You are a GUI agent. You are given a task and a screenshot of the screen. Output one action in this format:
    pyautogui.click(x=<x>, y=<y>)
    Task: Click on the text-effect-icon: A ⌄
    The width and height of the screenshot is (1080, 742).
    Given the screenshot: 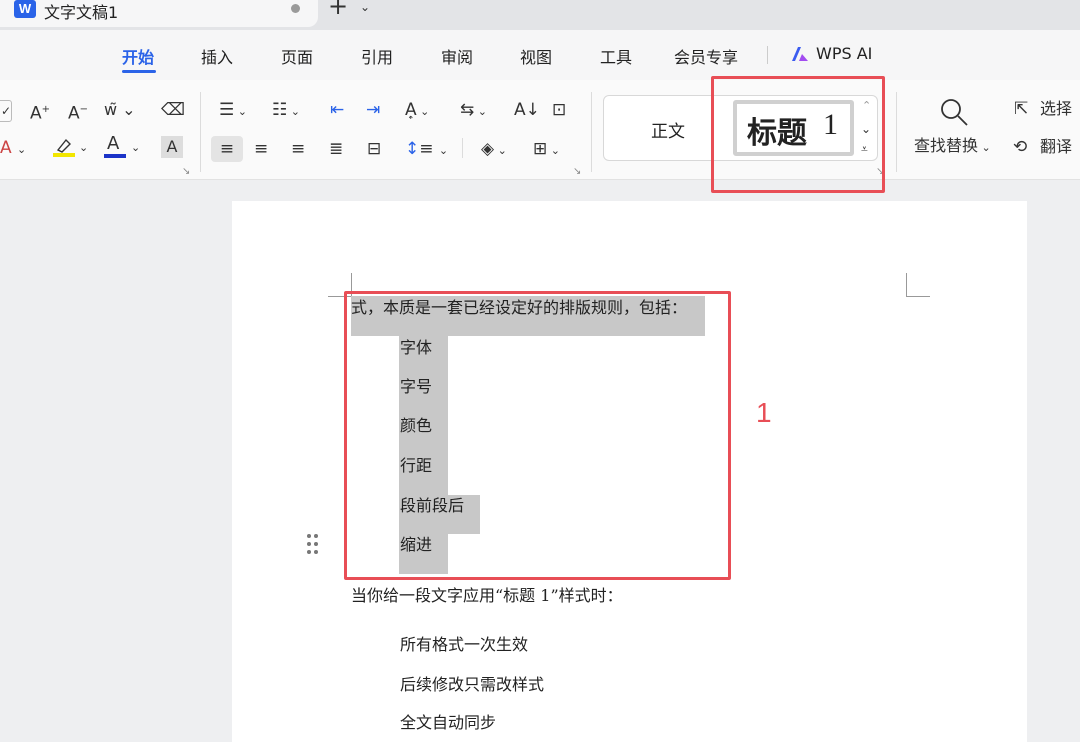 What is the action you would take?
    pyautogui.click(x=13, y=149)
    